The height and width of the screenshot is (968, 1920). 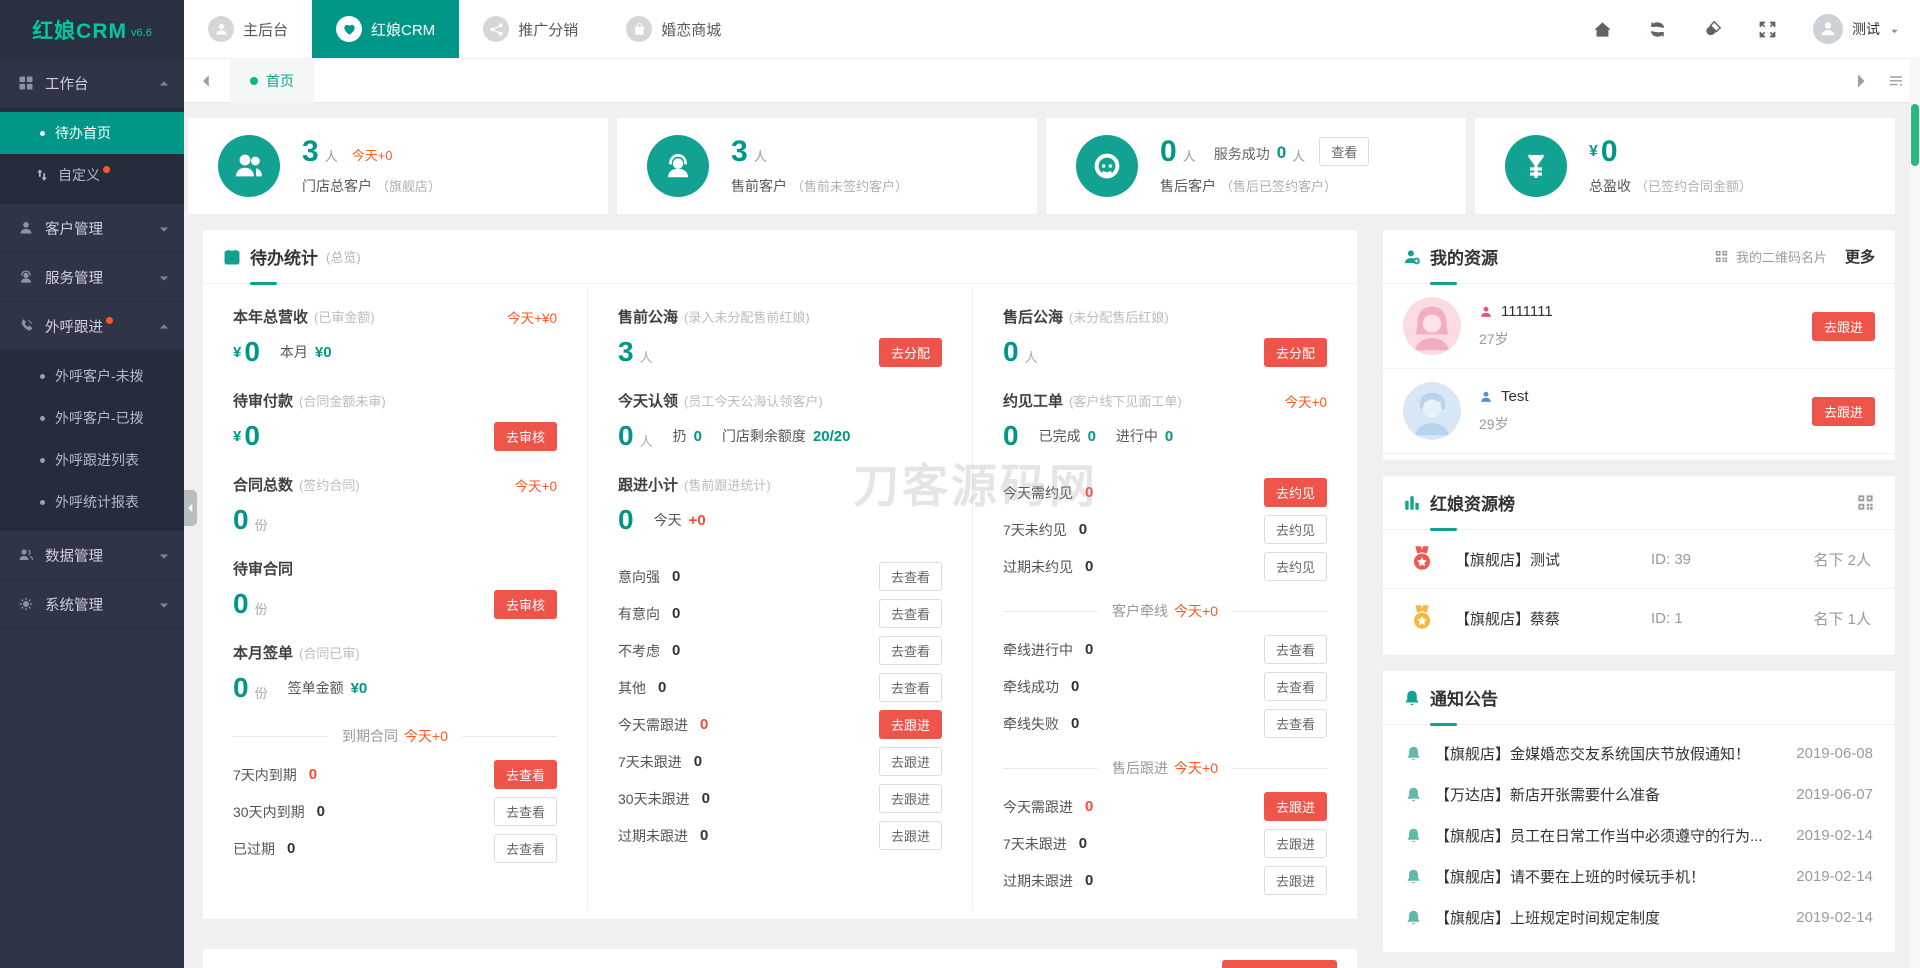 What do you see at coordinates (1059, 436) in the screenshot?
I see `extra-label: 已完成` at bounding box center [1059, 436].